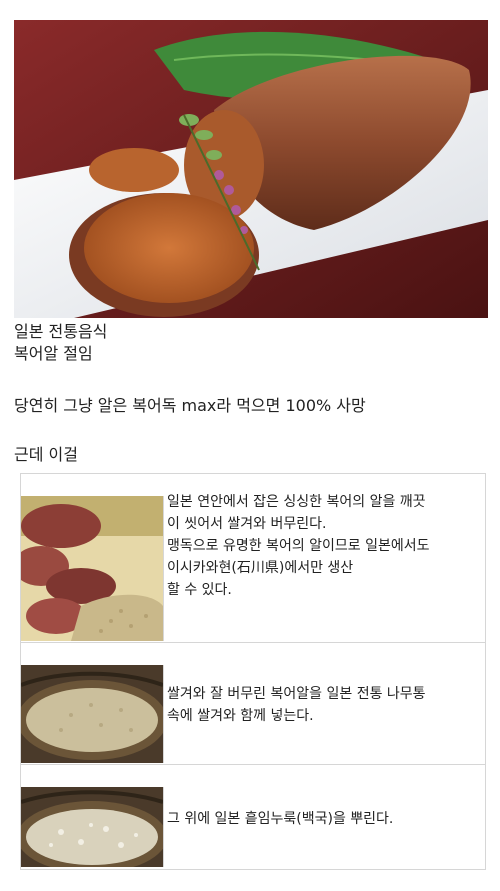 The height and width of the screenshot is (891, 500). What do you see at coordinates (298, 546) in the screenshot?
I see `step-line: 맹독으로 유명한 복어의 알이므로 일본에서도` at bounding box center [298, 546].